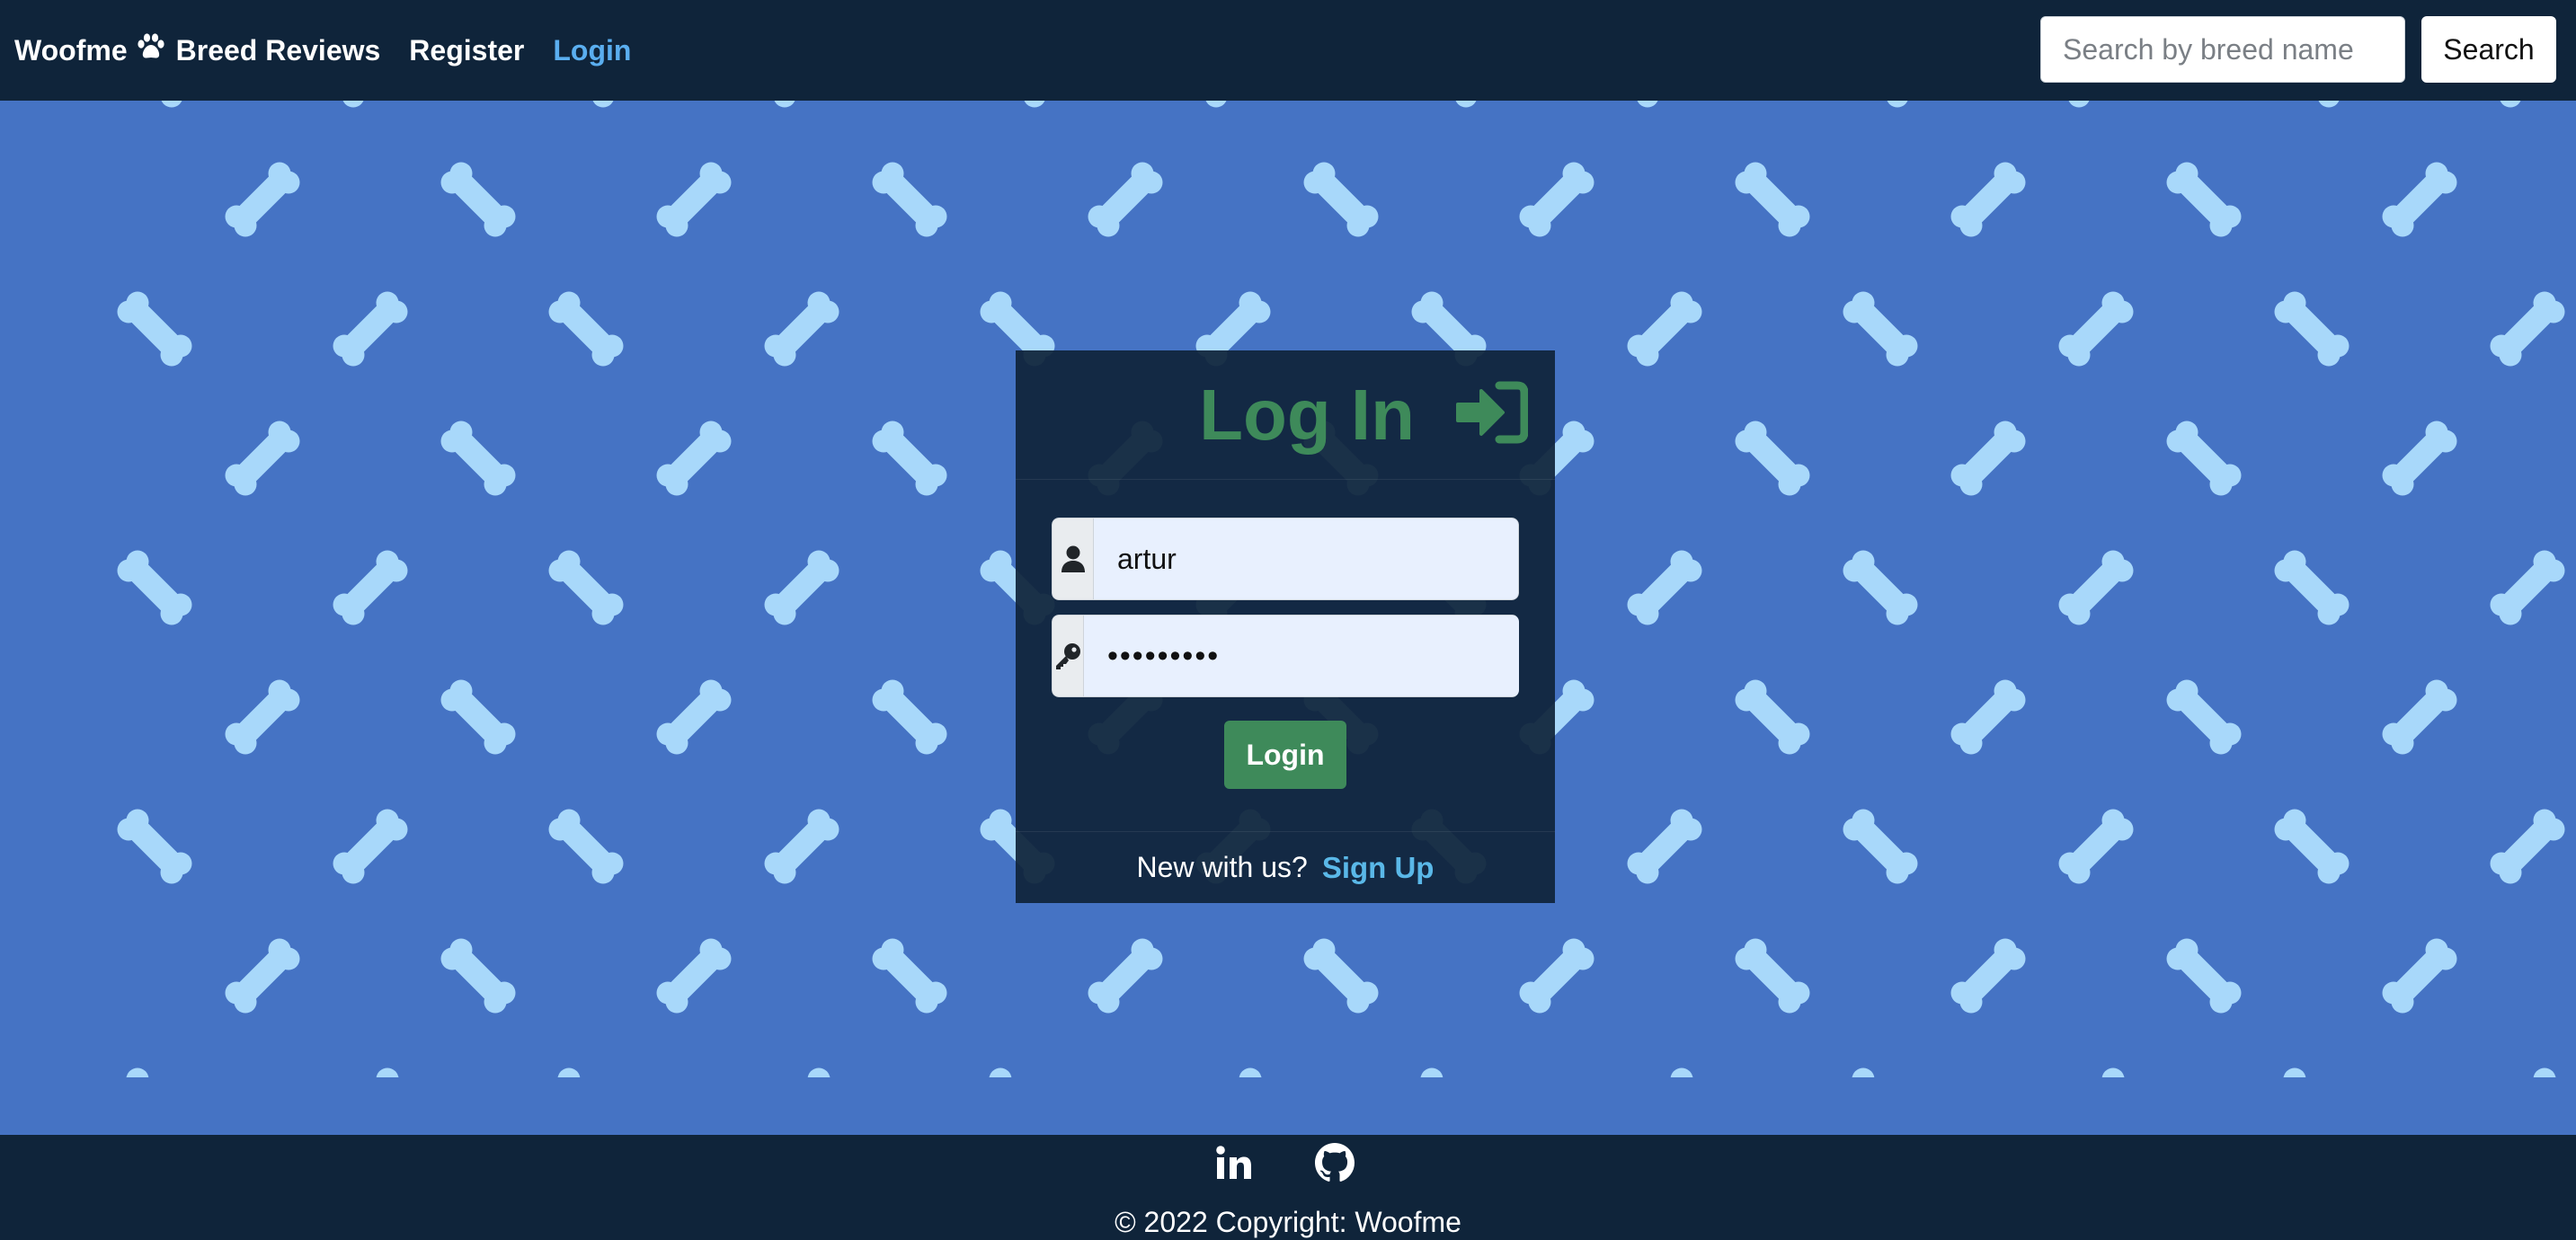  What do you see at coordinates (1378, 868) in the screenshot?
I see `signup-link: Sign Up` at bounding box center [1378, 868].